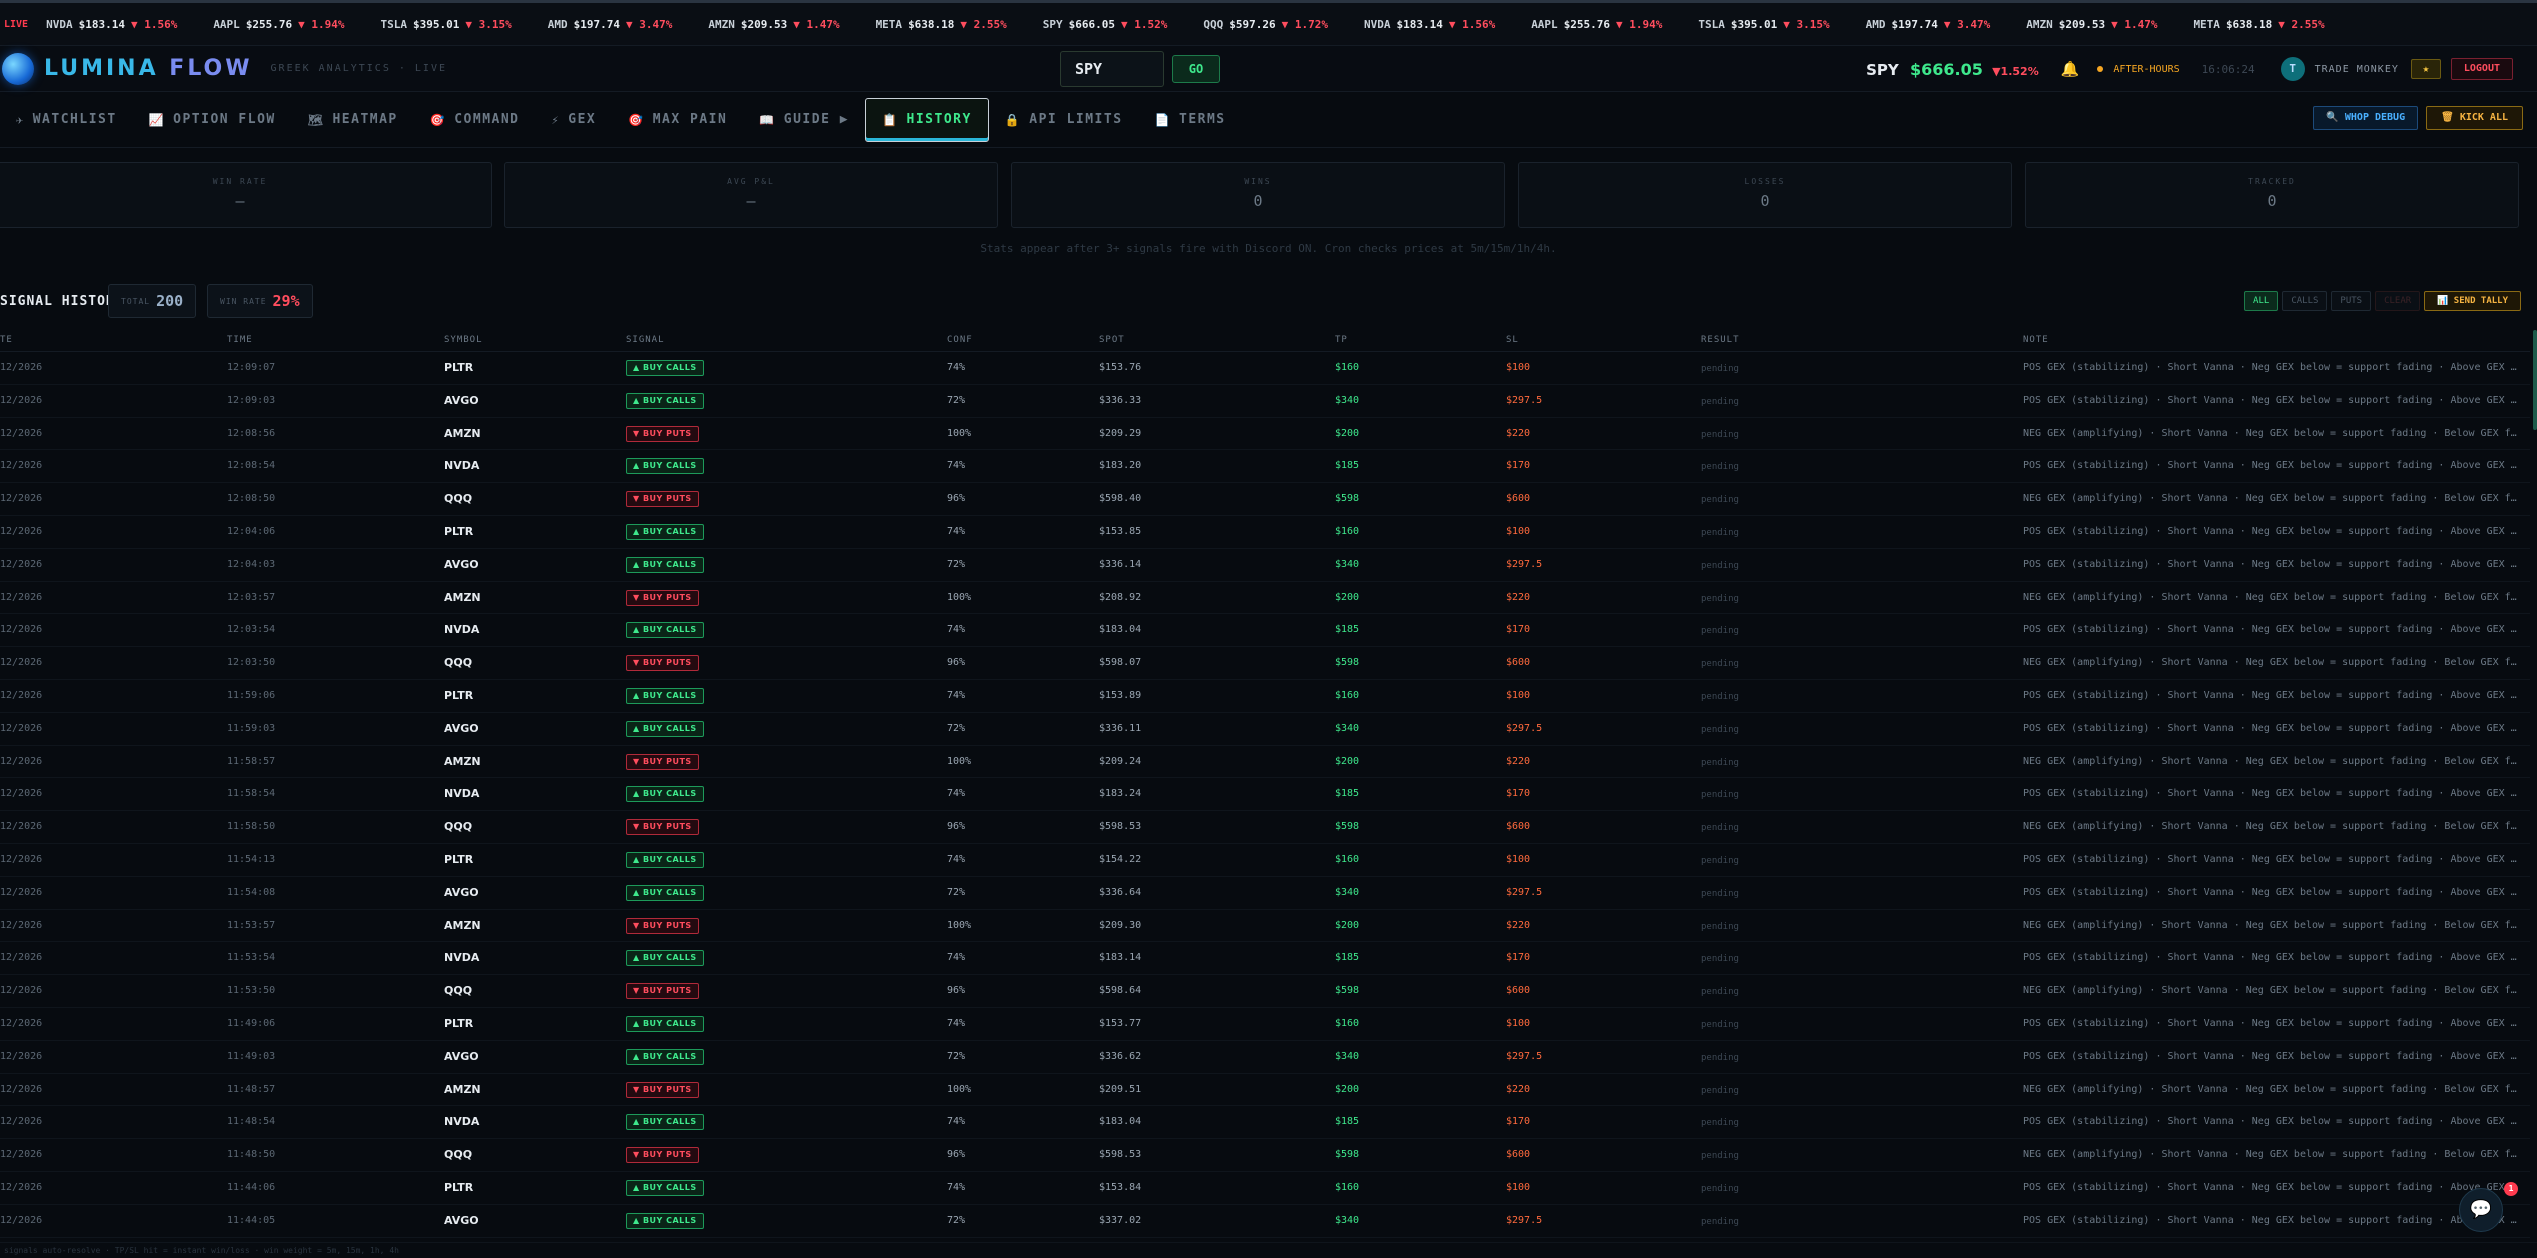  I want to click on tab-terms: 📄 TERMS, so click(1190, 120).